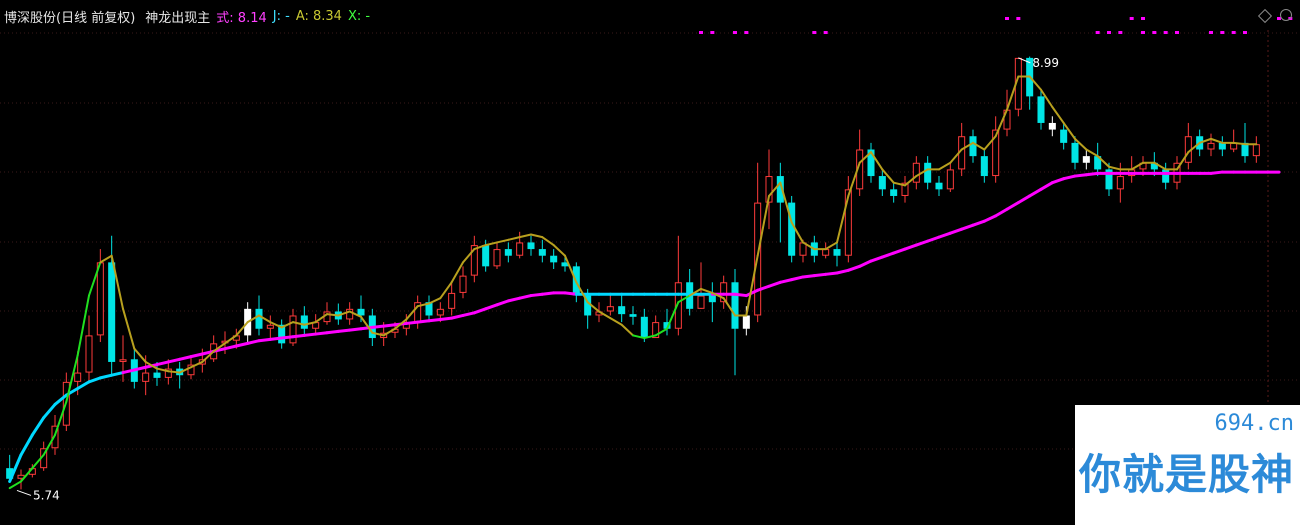  Describe the element at coordinates (281, 16) in the screenshot. I see `indicator-j-value: J: -` at that location.